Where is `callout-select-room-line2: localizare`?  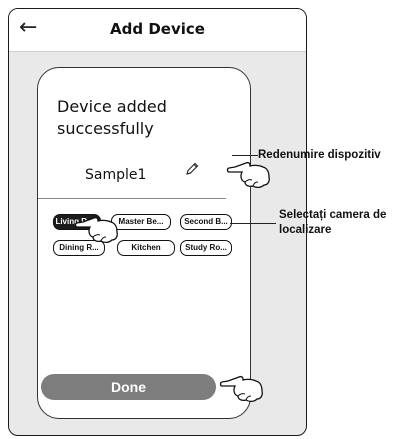
callout-select-room-line2: localizare is located at coordinates (305, 230).